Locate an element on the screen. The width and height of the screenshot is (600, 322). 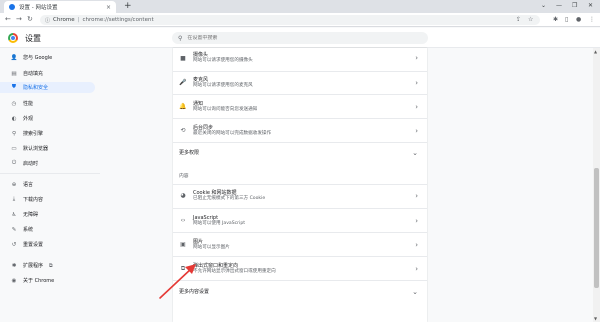
minimize-button: — is located at coordinates (559, 5).